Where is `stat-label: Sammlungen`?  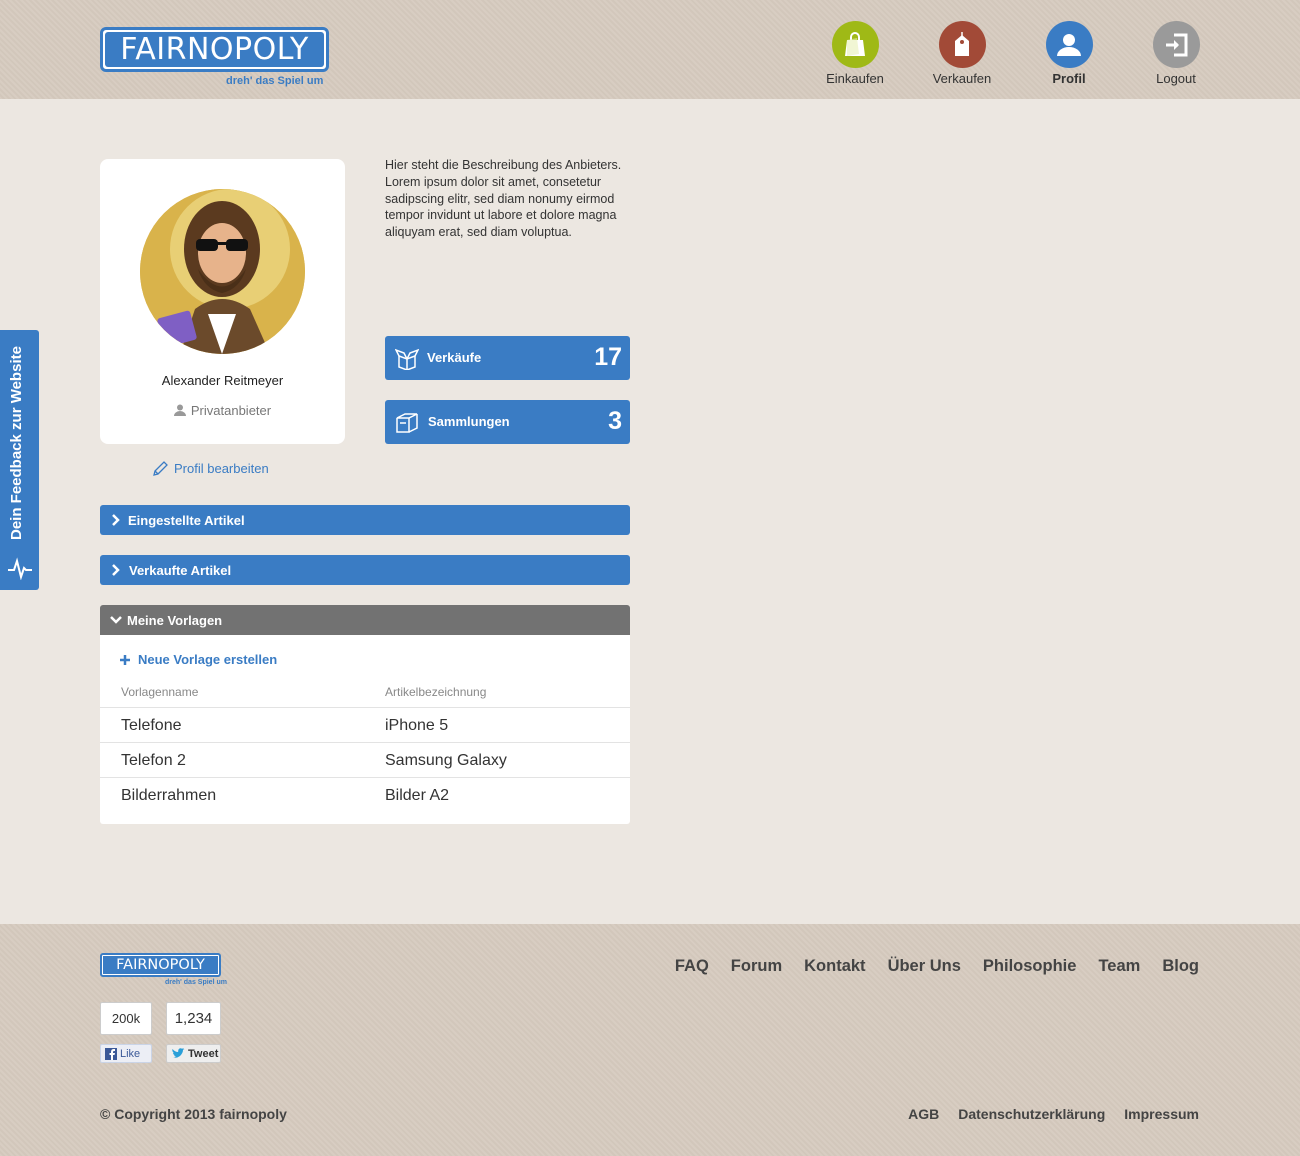 stat-label: Sammlungen is located at coordinates (469, 421).